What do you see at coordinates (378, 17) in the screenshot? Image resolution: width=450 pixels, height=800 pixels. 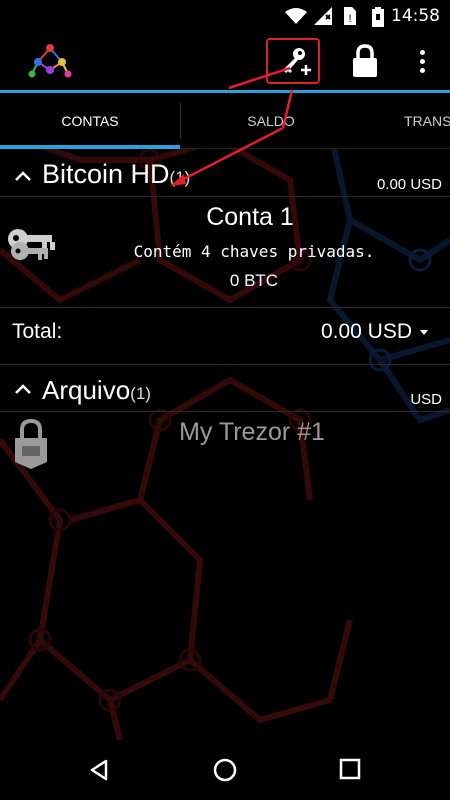 I see `battery-icon` at bounding box center [378, 17].